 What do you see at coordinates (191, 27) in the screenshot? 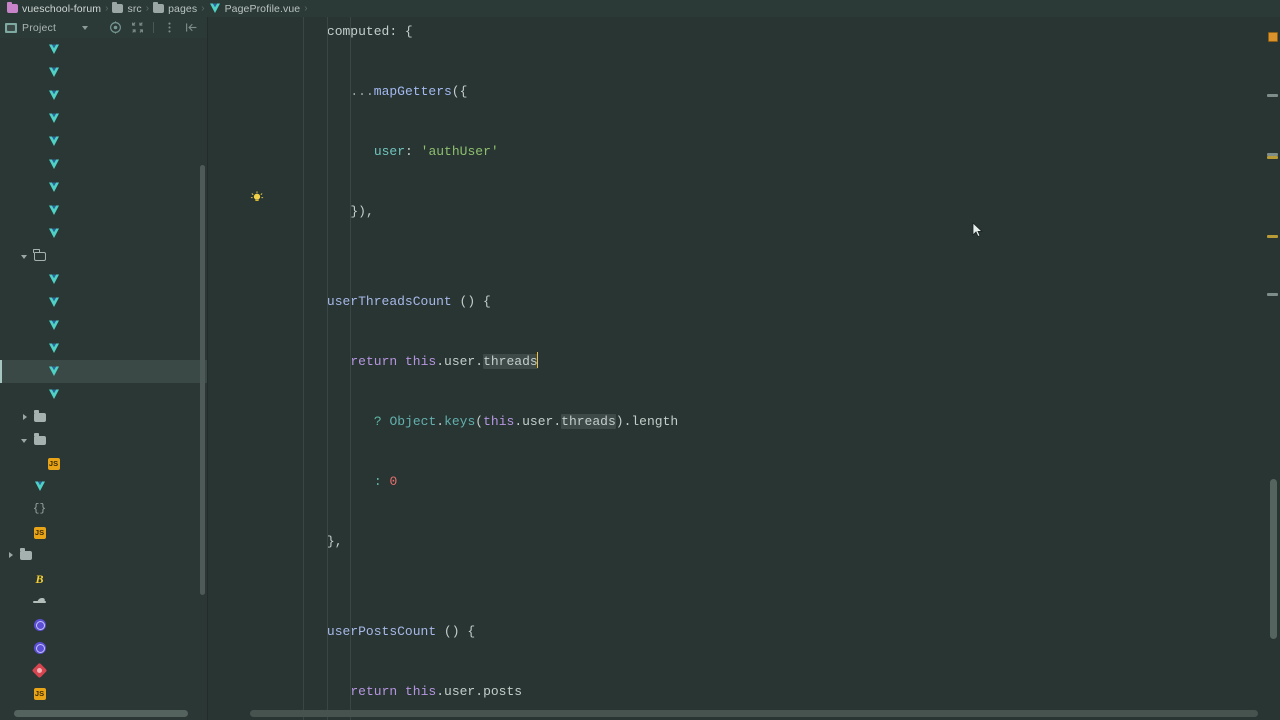
I see `hide-panel-icon` at bounding box center [191, 27].